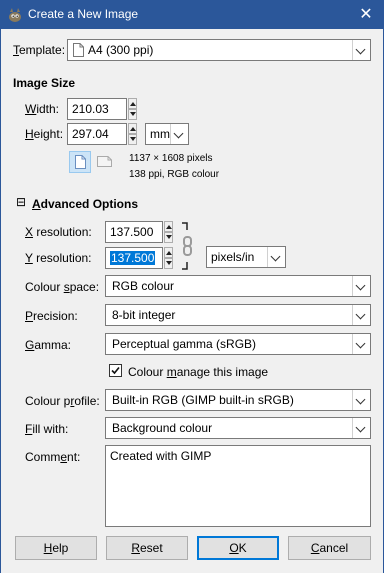 This screenshot has height=573, width=384. What do you see at coordinates (132, 114) in the screenshot?
I see `width-down-arrow-icon` at bounding box center [132, 114].